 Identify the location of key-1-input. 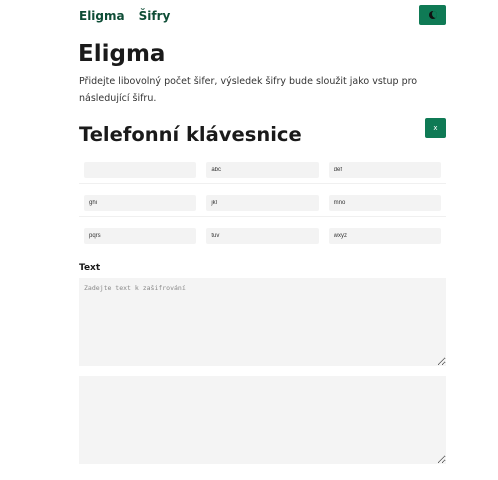
(140, 170).